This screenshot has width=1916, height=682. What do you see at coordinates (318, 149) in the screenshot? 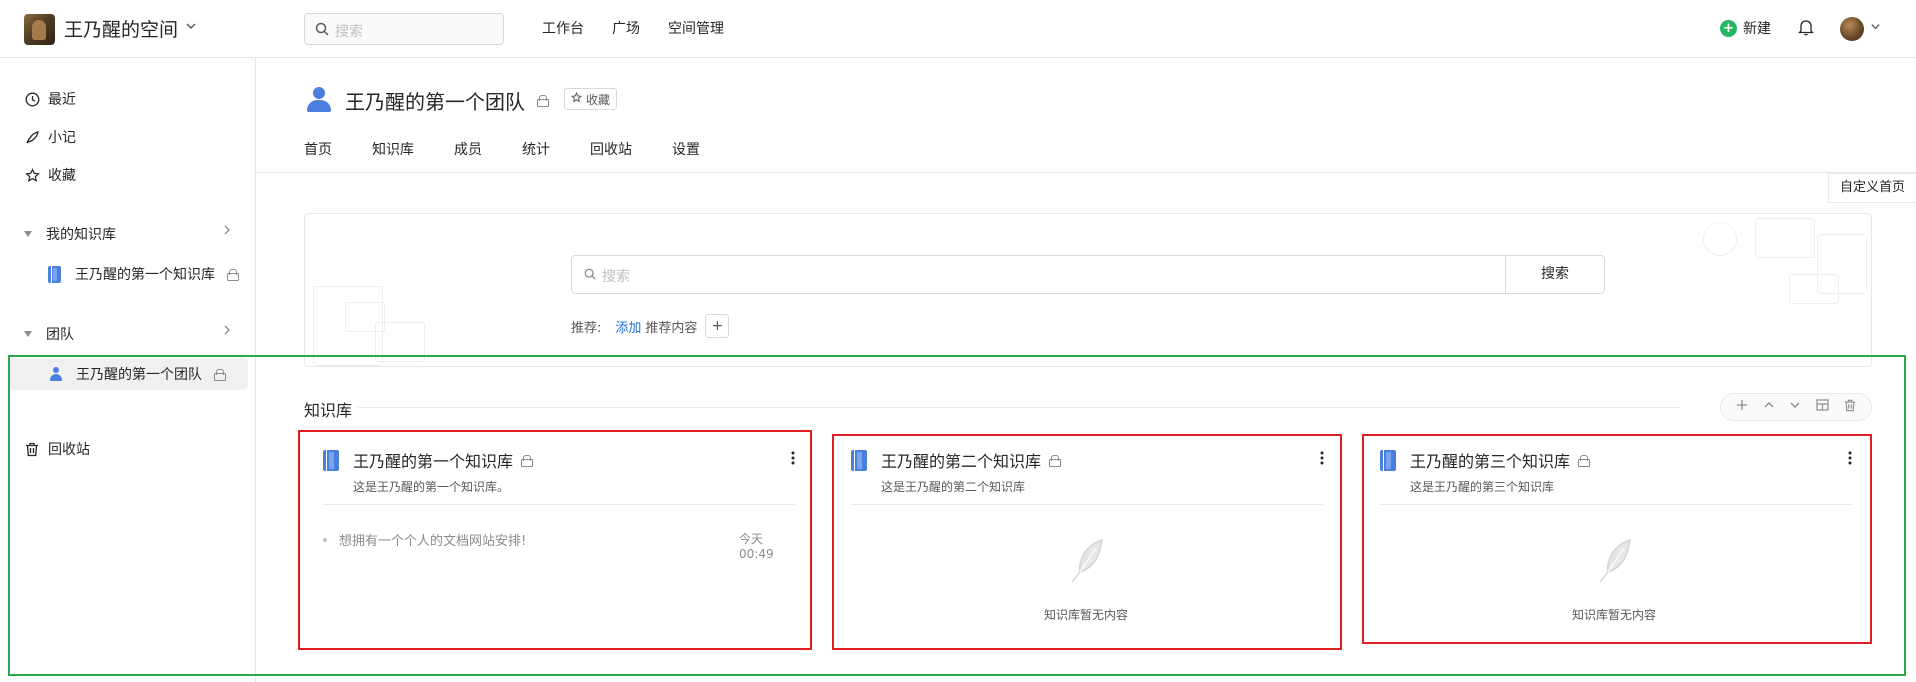
I see `tab-home: 首页` at bounding box center [318, 149].